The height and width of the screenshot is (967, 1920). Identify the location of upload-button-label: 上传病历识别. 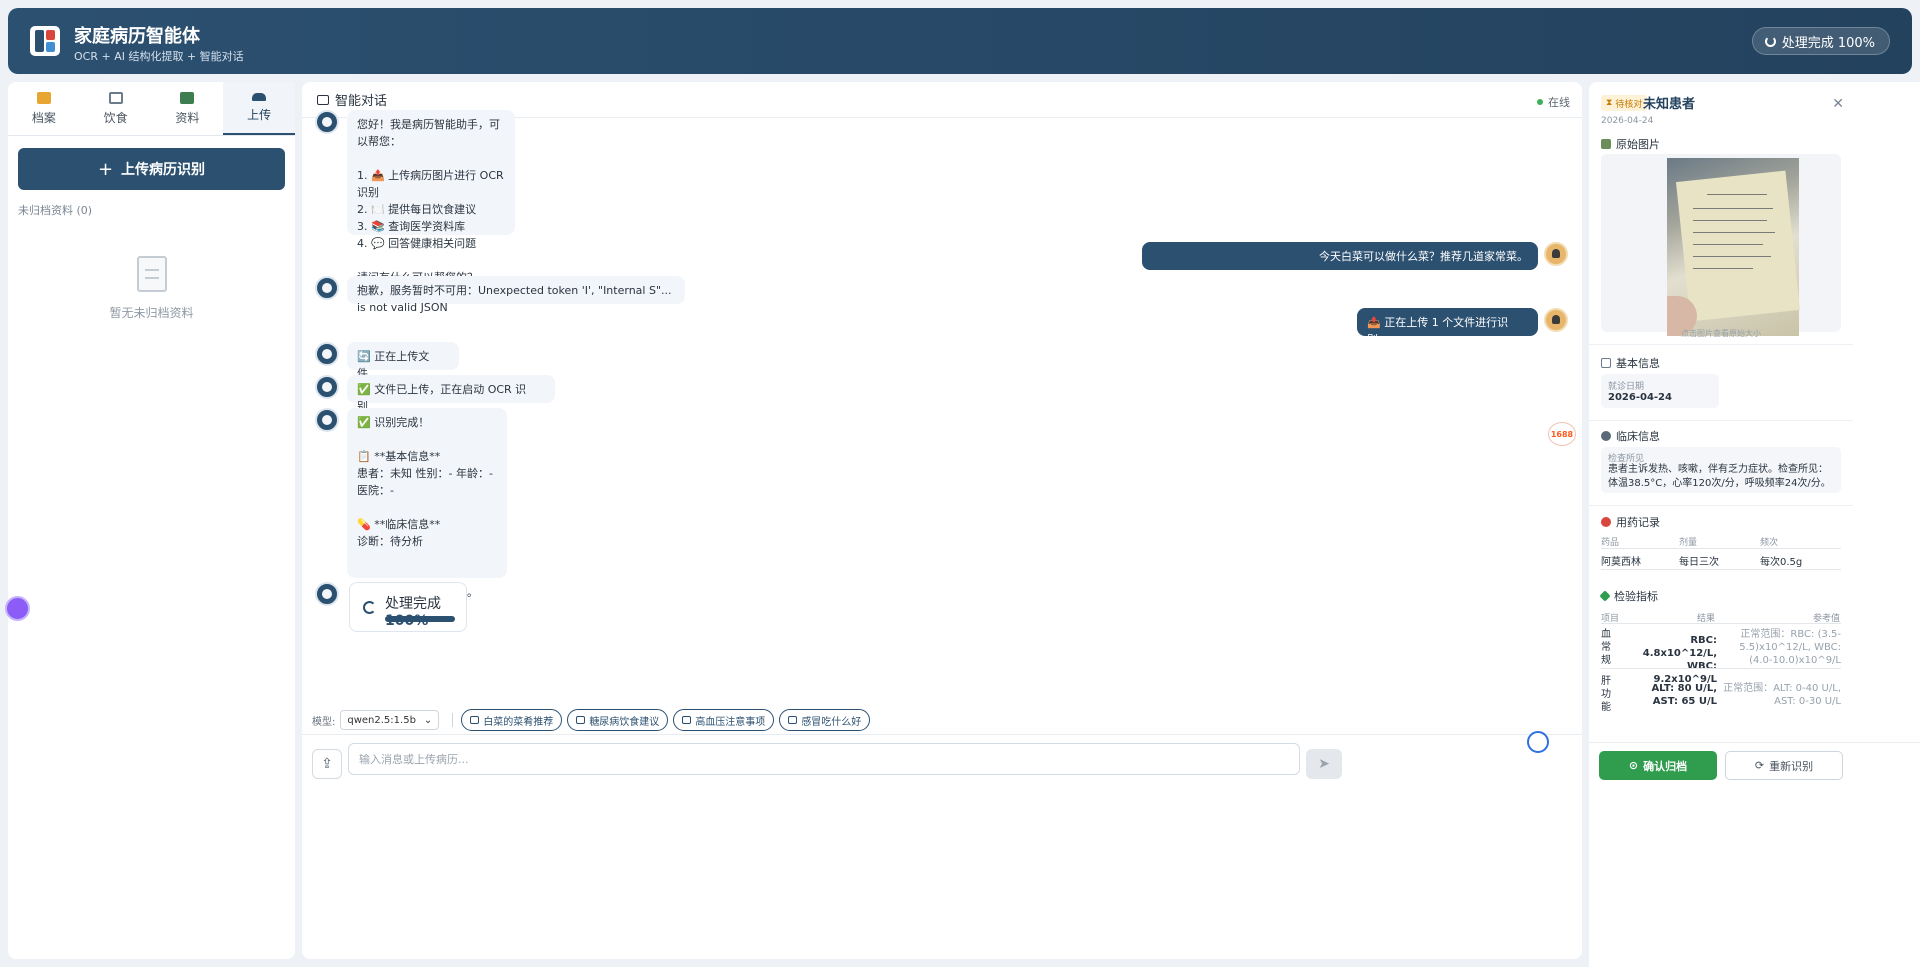
(163, 170).